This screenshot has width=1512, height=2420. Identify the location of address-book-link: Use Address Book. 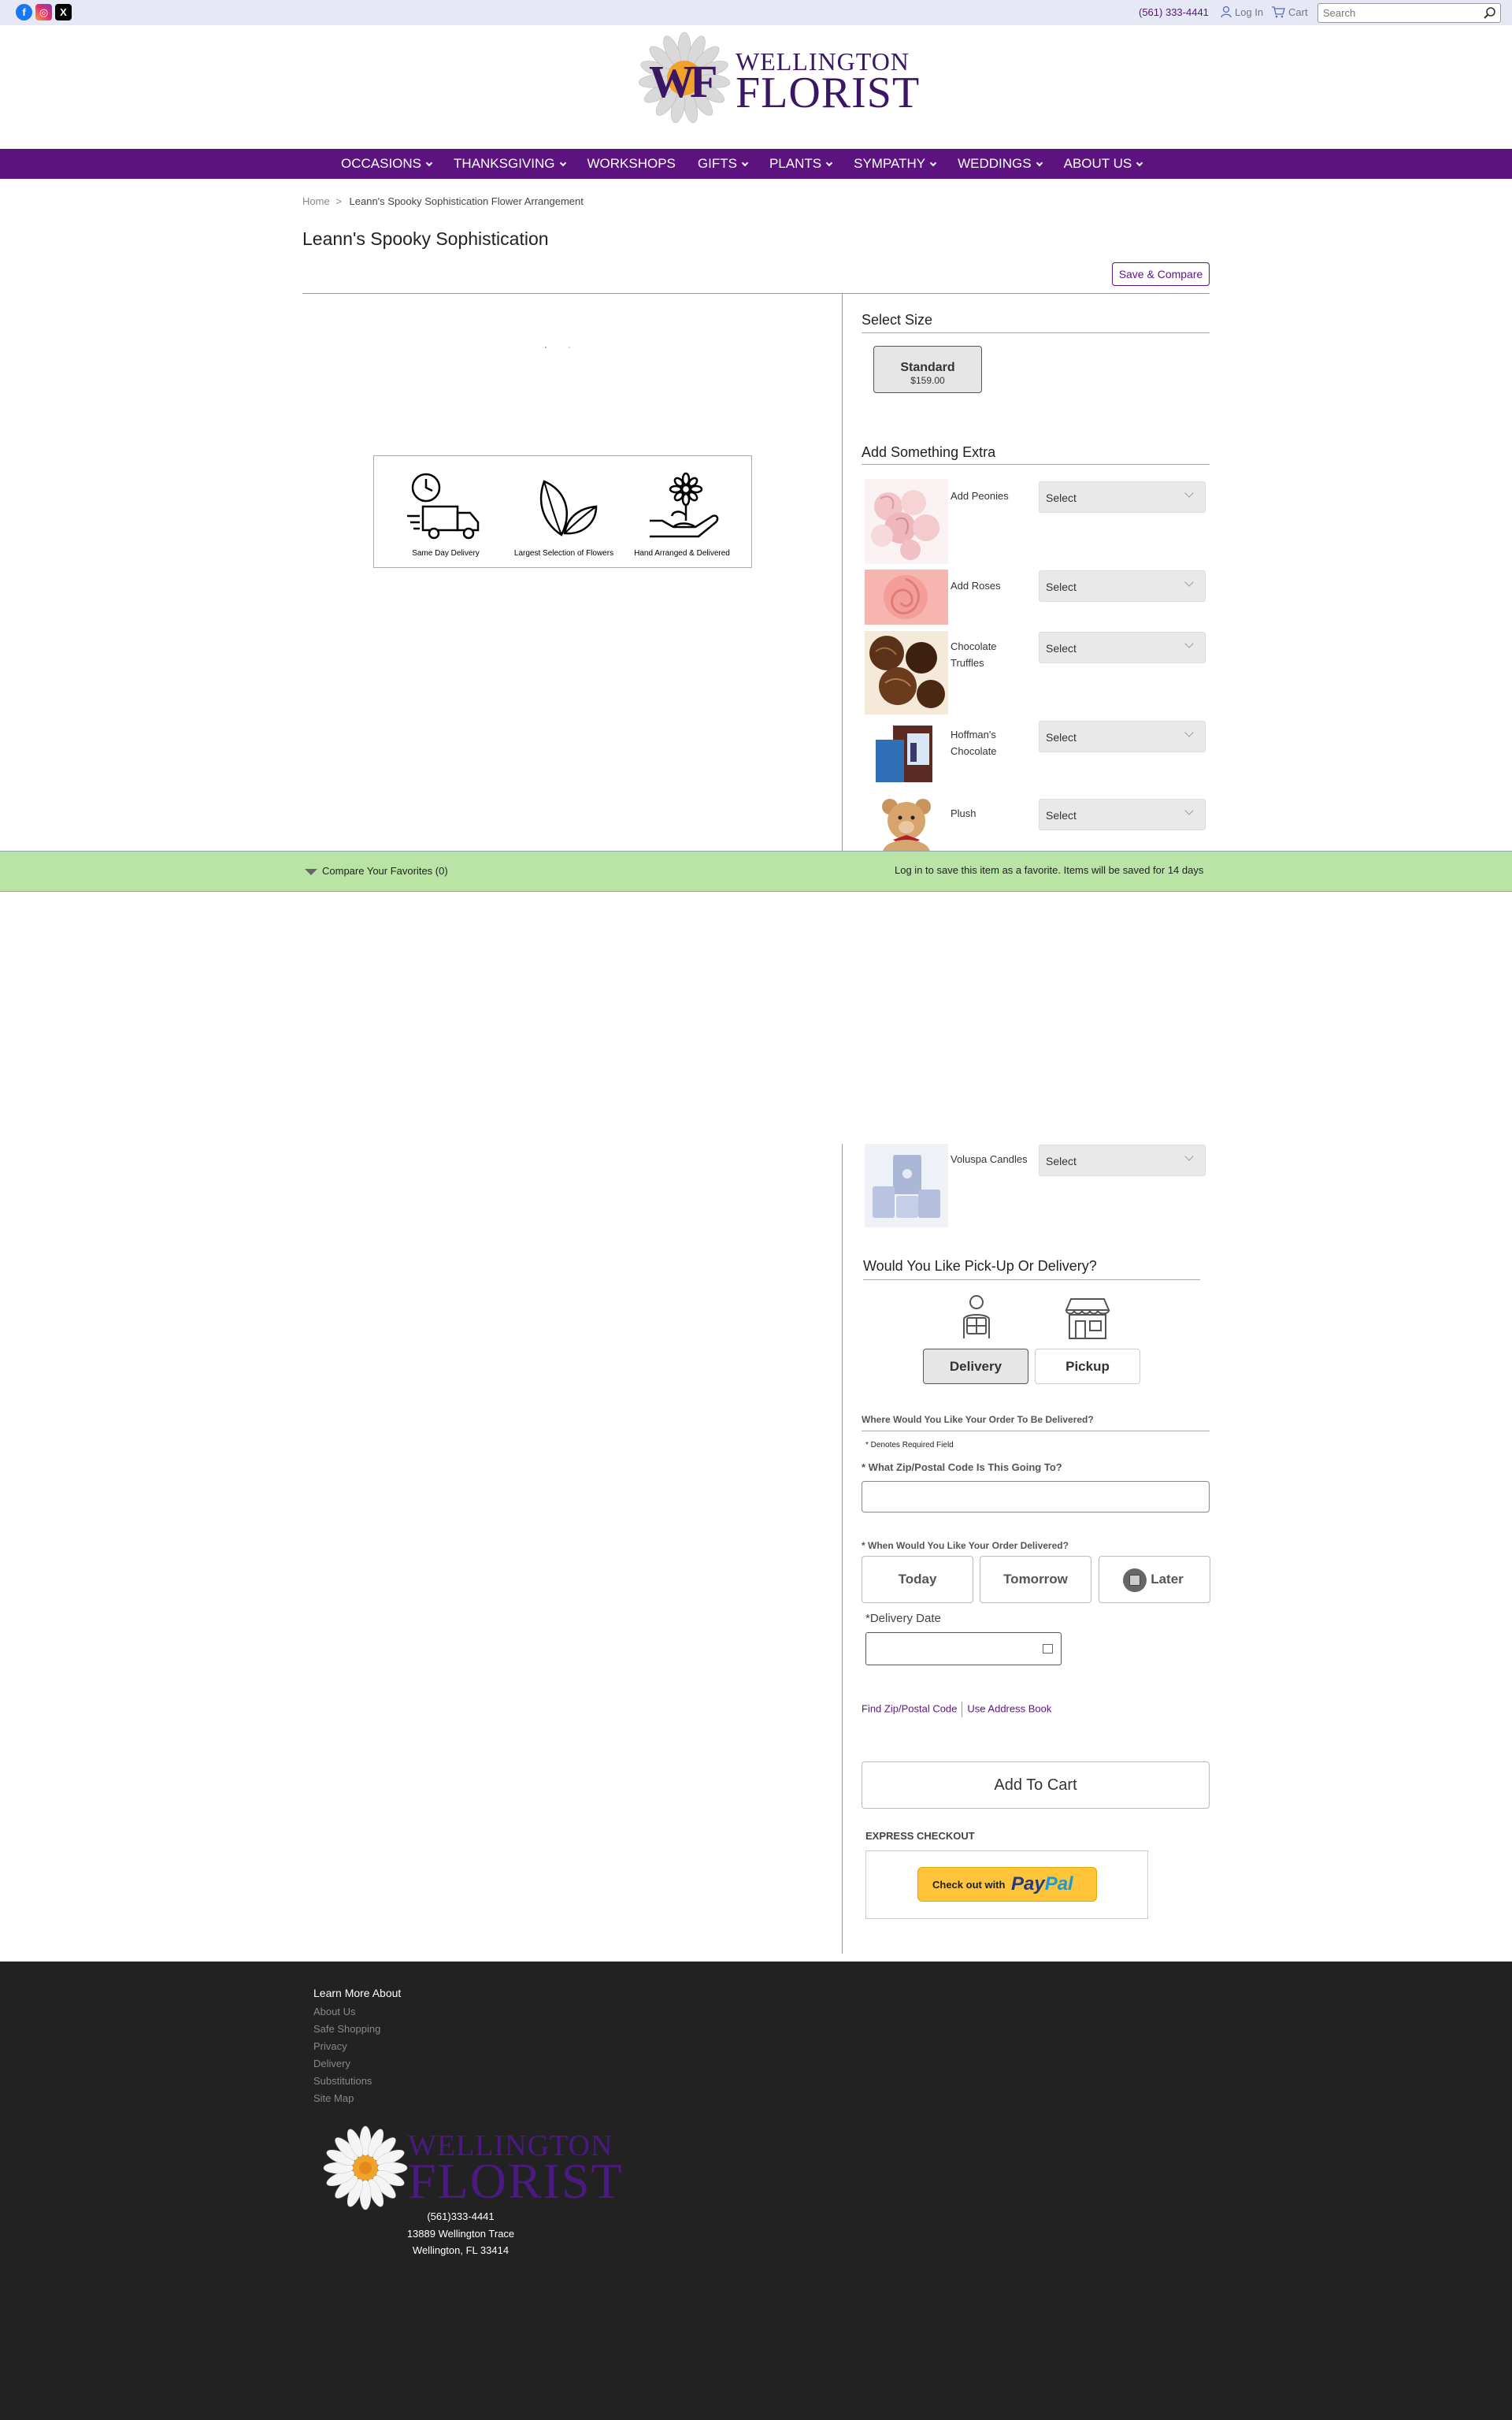
(1009, 1708).